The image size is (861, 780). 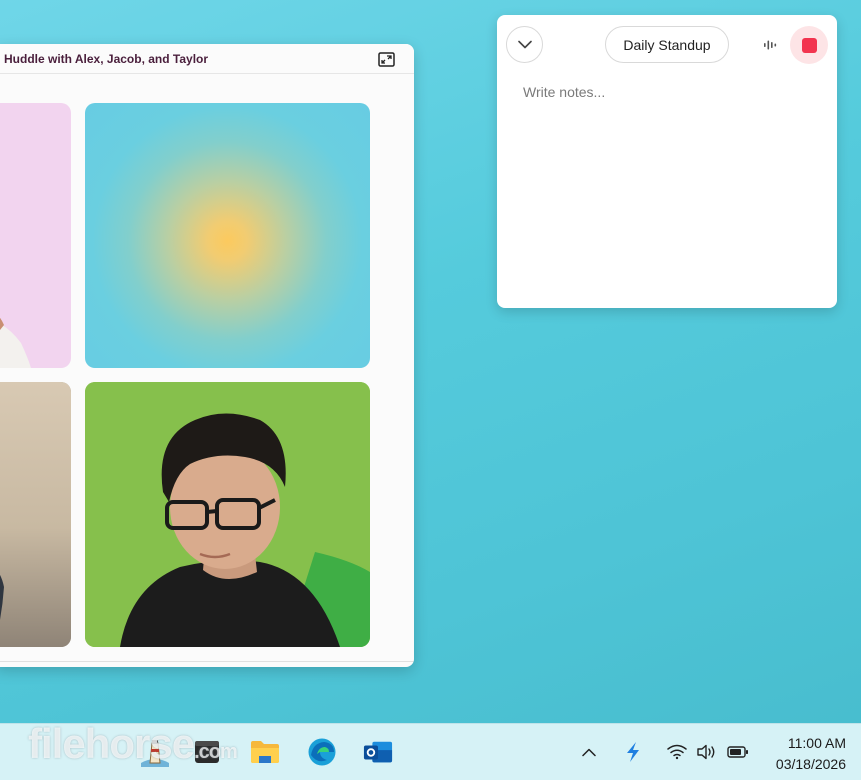 I want to click on stop-recording-button, so click(x=809, y=45).